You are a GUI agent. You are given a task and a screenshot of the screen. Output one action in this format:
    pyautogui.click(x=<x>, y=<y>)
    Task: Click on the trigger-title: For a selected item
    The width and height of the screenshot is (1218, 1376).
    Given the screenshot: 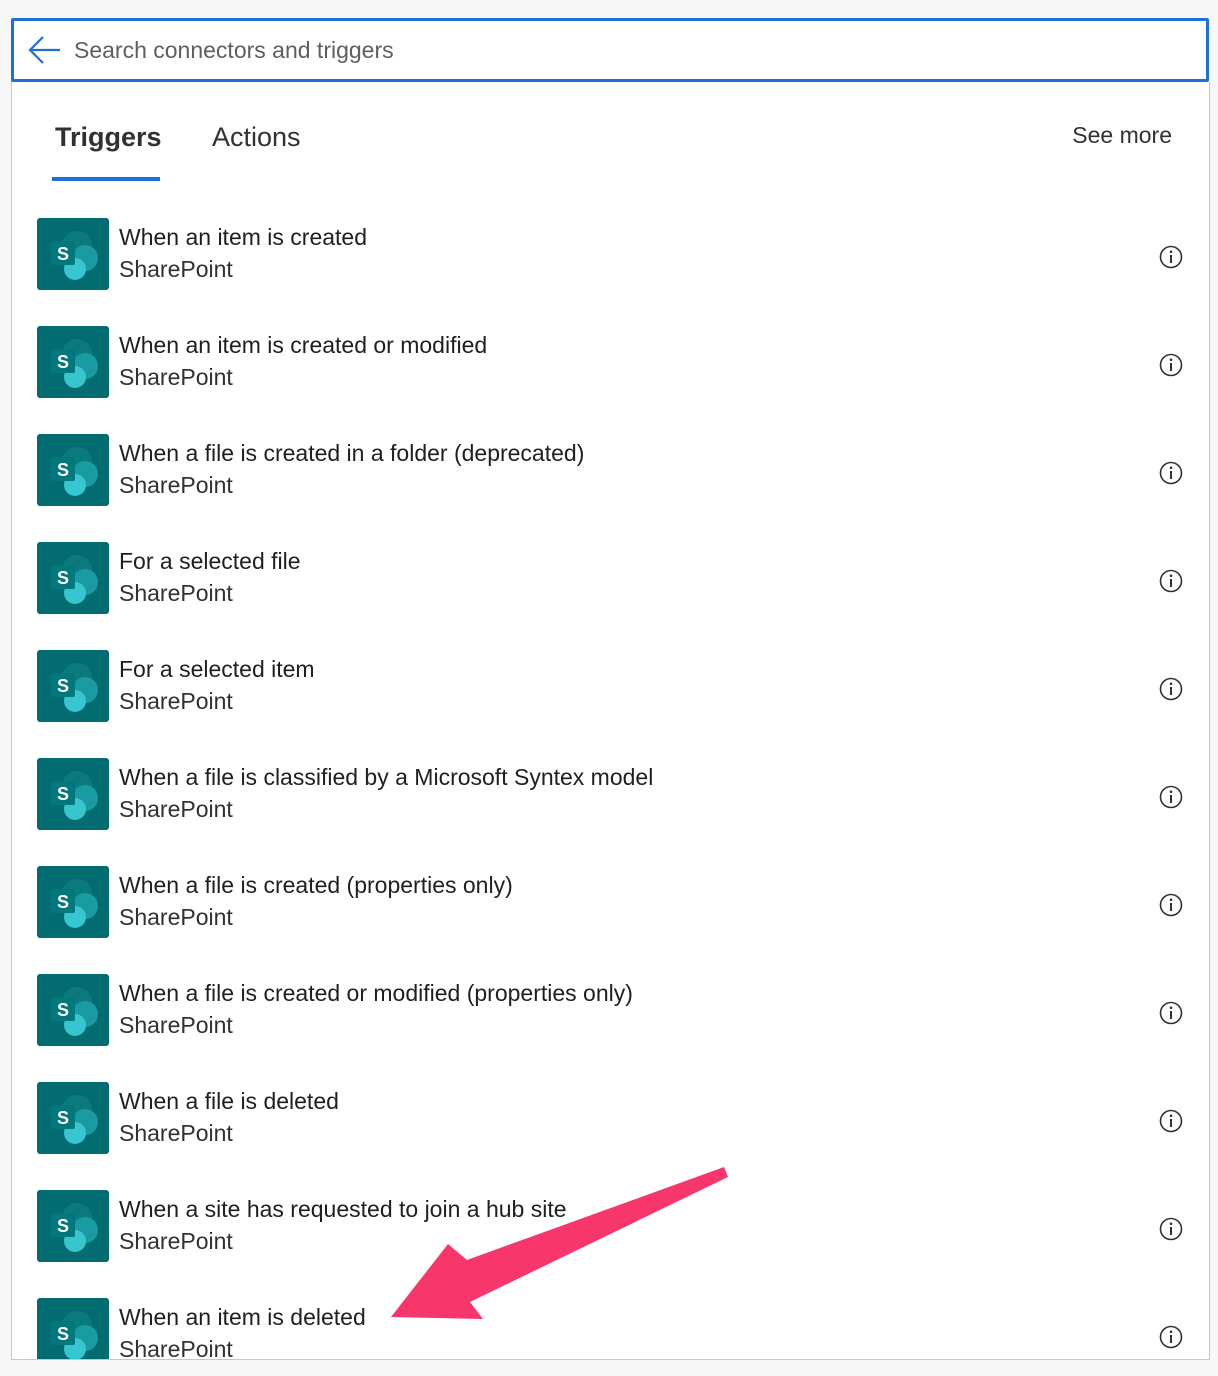 What is the action you would take?
    pyautogui.click(x=217, y=669)
    